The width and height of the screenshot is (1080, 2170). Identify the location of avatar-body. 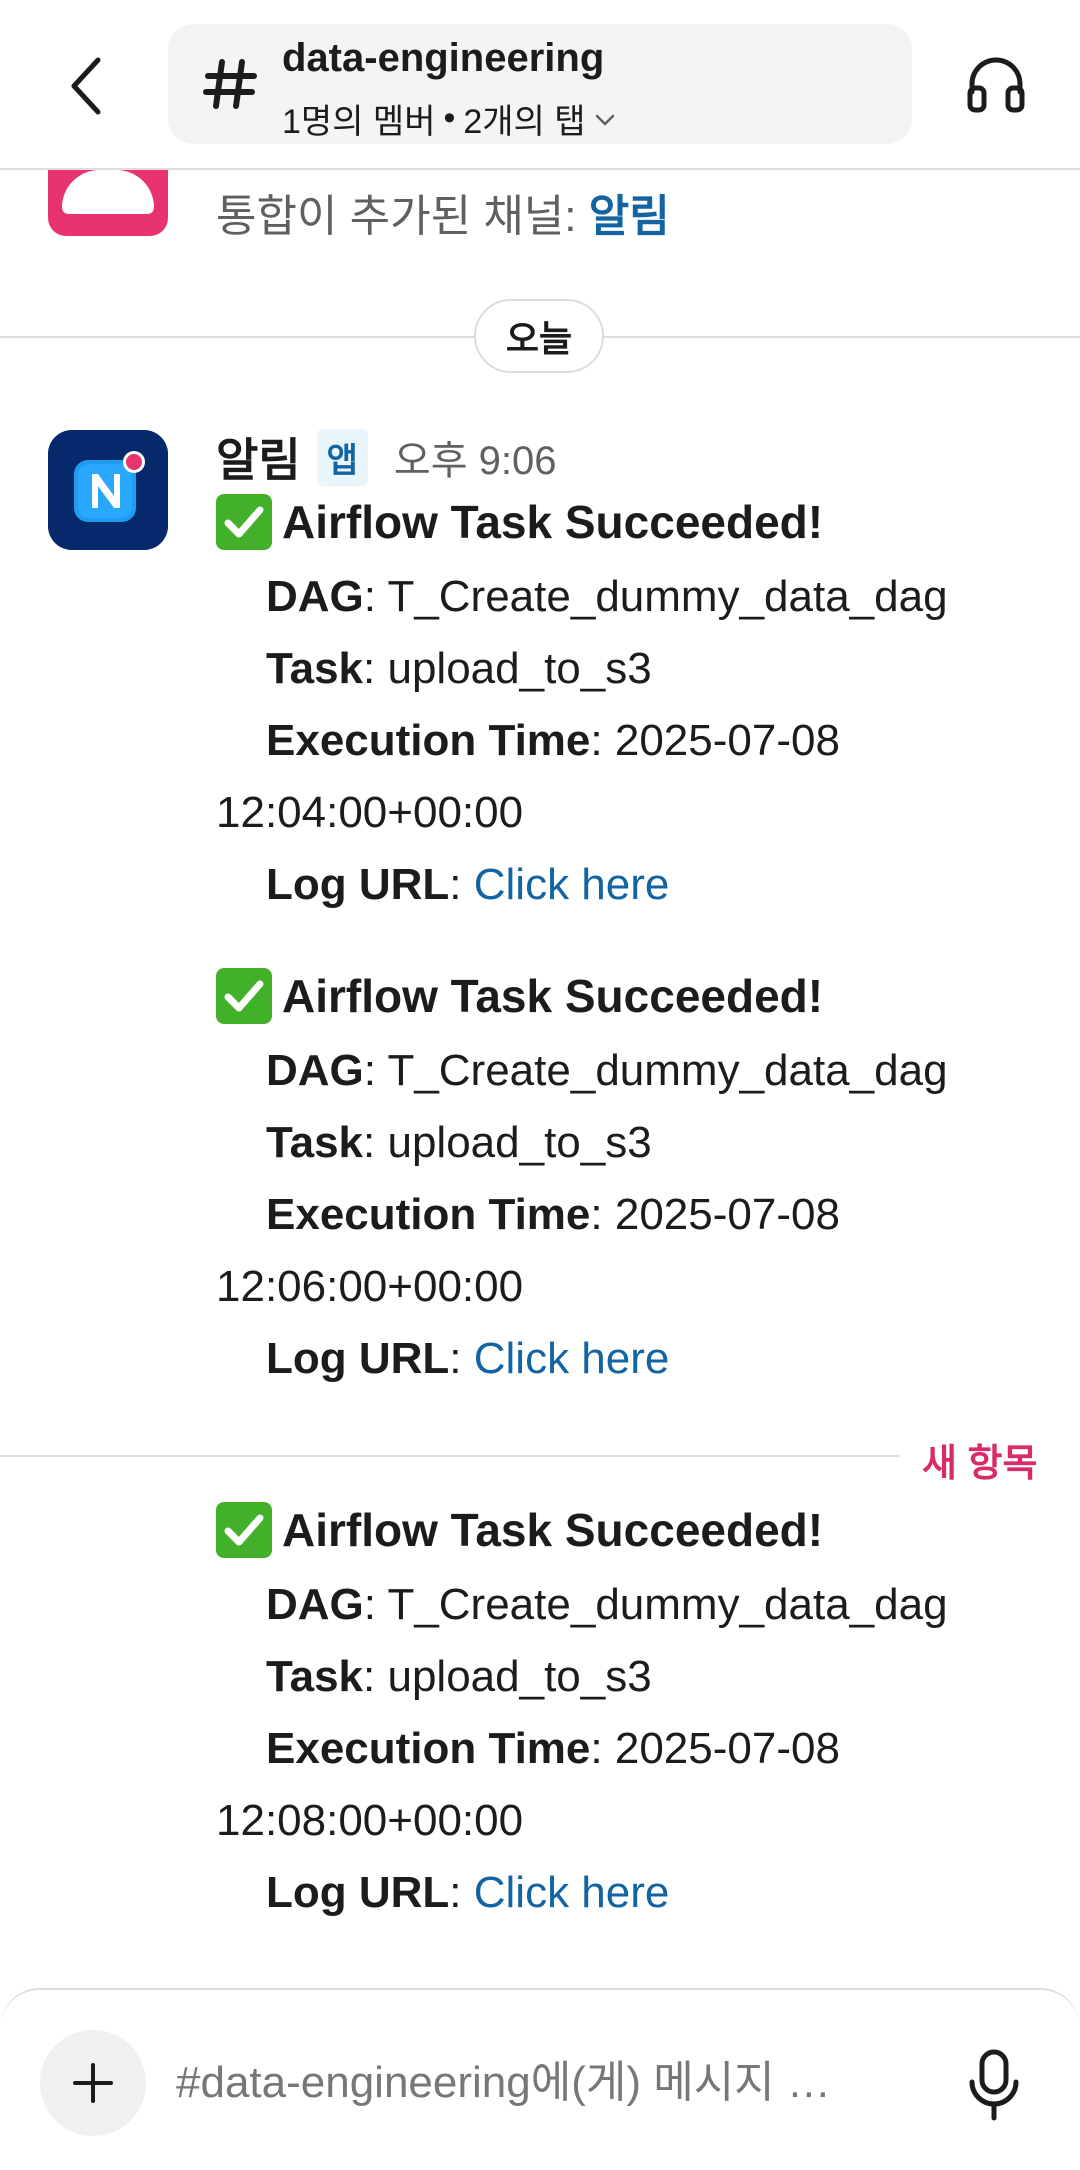
(108, 192).